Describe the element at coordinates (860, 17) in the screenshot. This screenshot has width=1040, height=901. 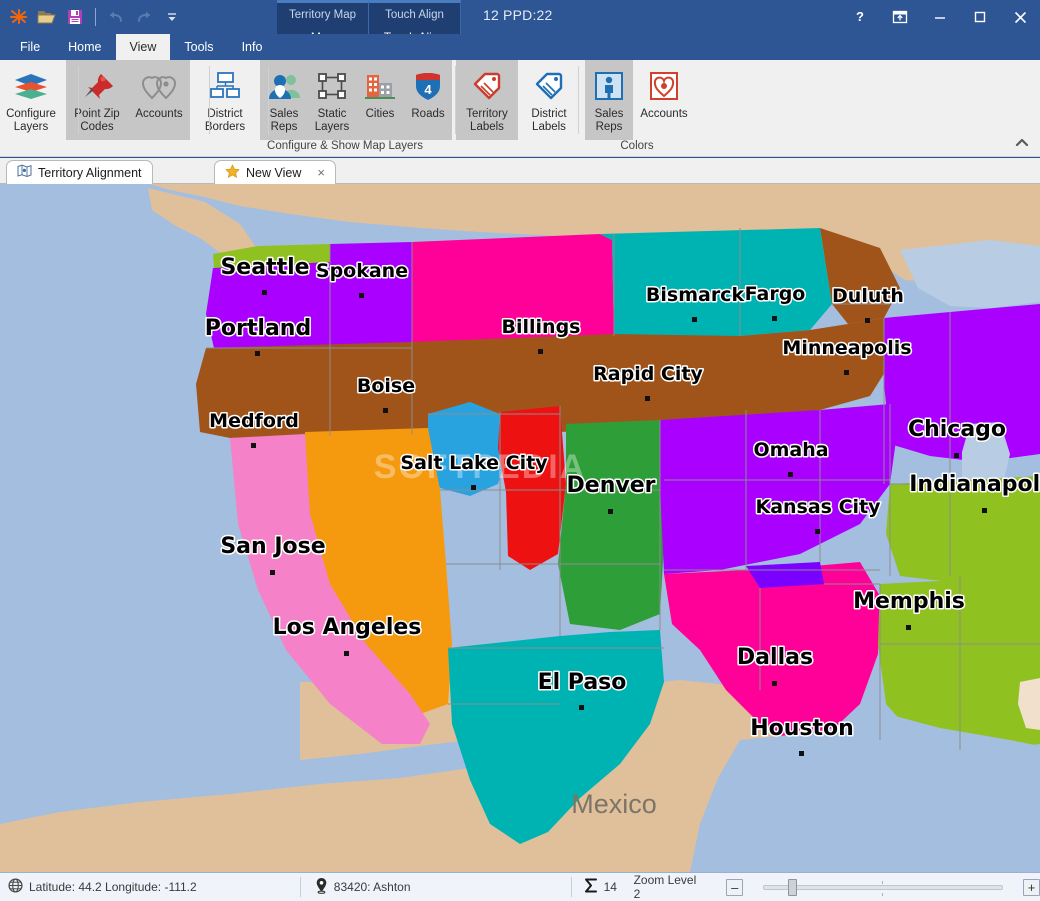
I see `help-button: ?` at that location.